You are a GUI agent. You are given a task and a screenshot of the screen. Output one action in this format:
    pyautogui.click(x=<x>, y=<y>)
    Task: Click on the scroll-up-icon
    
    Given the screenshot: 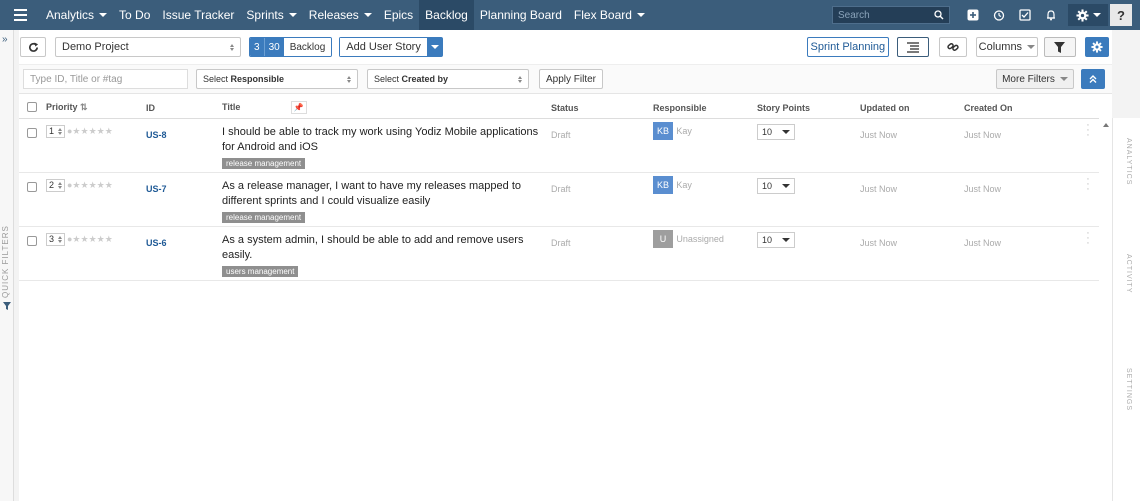 What is the action you would take?
    pyautogui.click(x=1106, y=125)
    